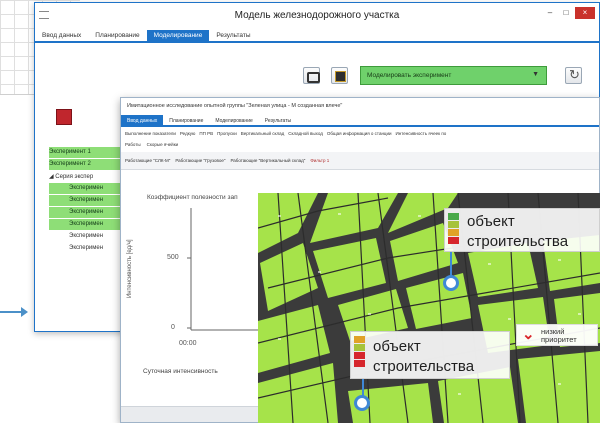 The image size is (600, 423). I want to click on filter-tab: Работающие "СЛК-М", so click(147, 160).